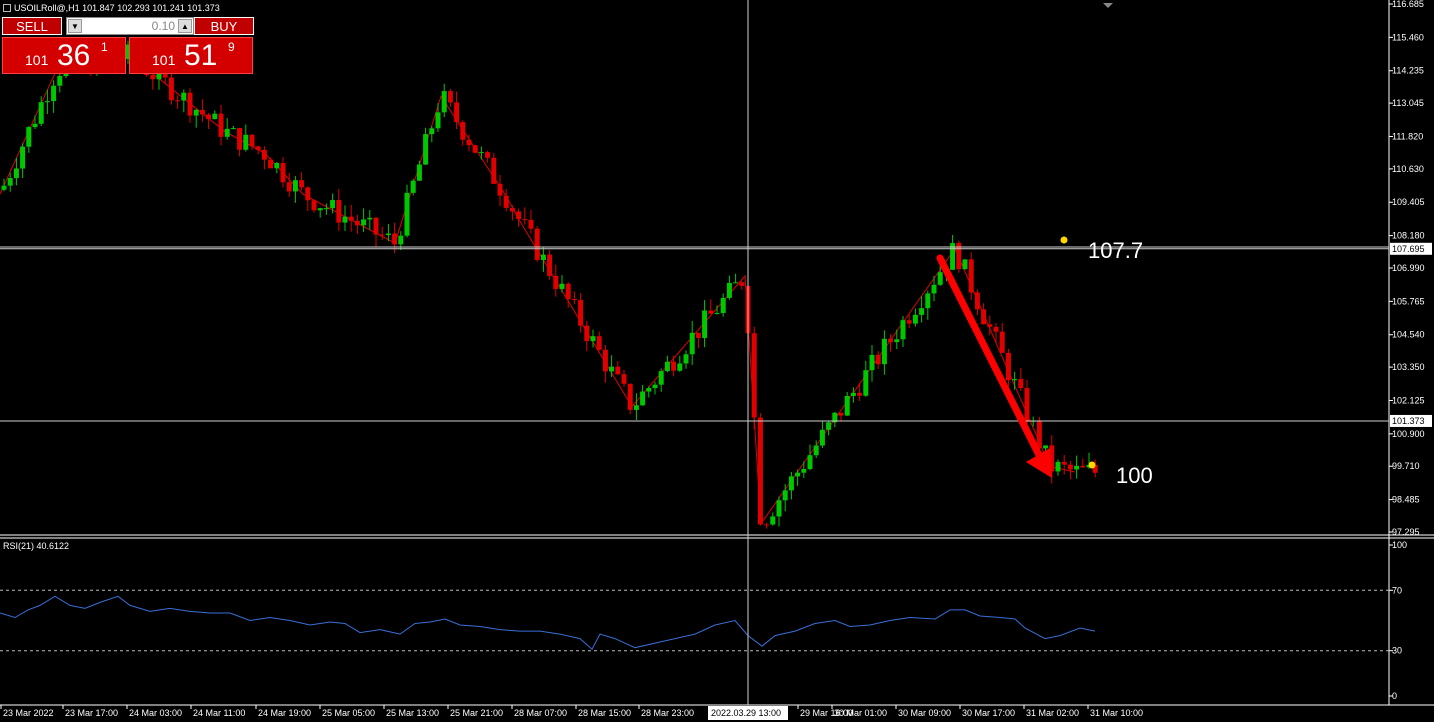  What do you see at coordinates (1408, 103) in the screenshot?
I see `price-tick-label: 113.045` at bounding box center [1408, 103].